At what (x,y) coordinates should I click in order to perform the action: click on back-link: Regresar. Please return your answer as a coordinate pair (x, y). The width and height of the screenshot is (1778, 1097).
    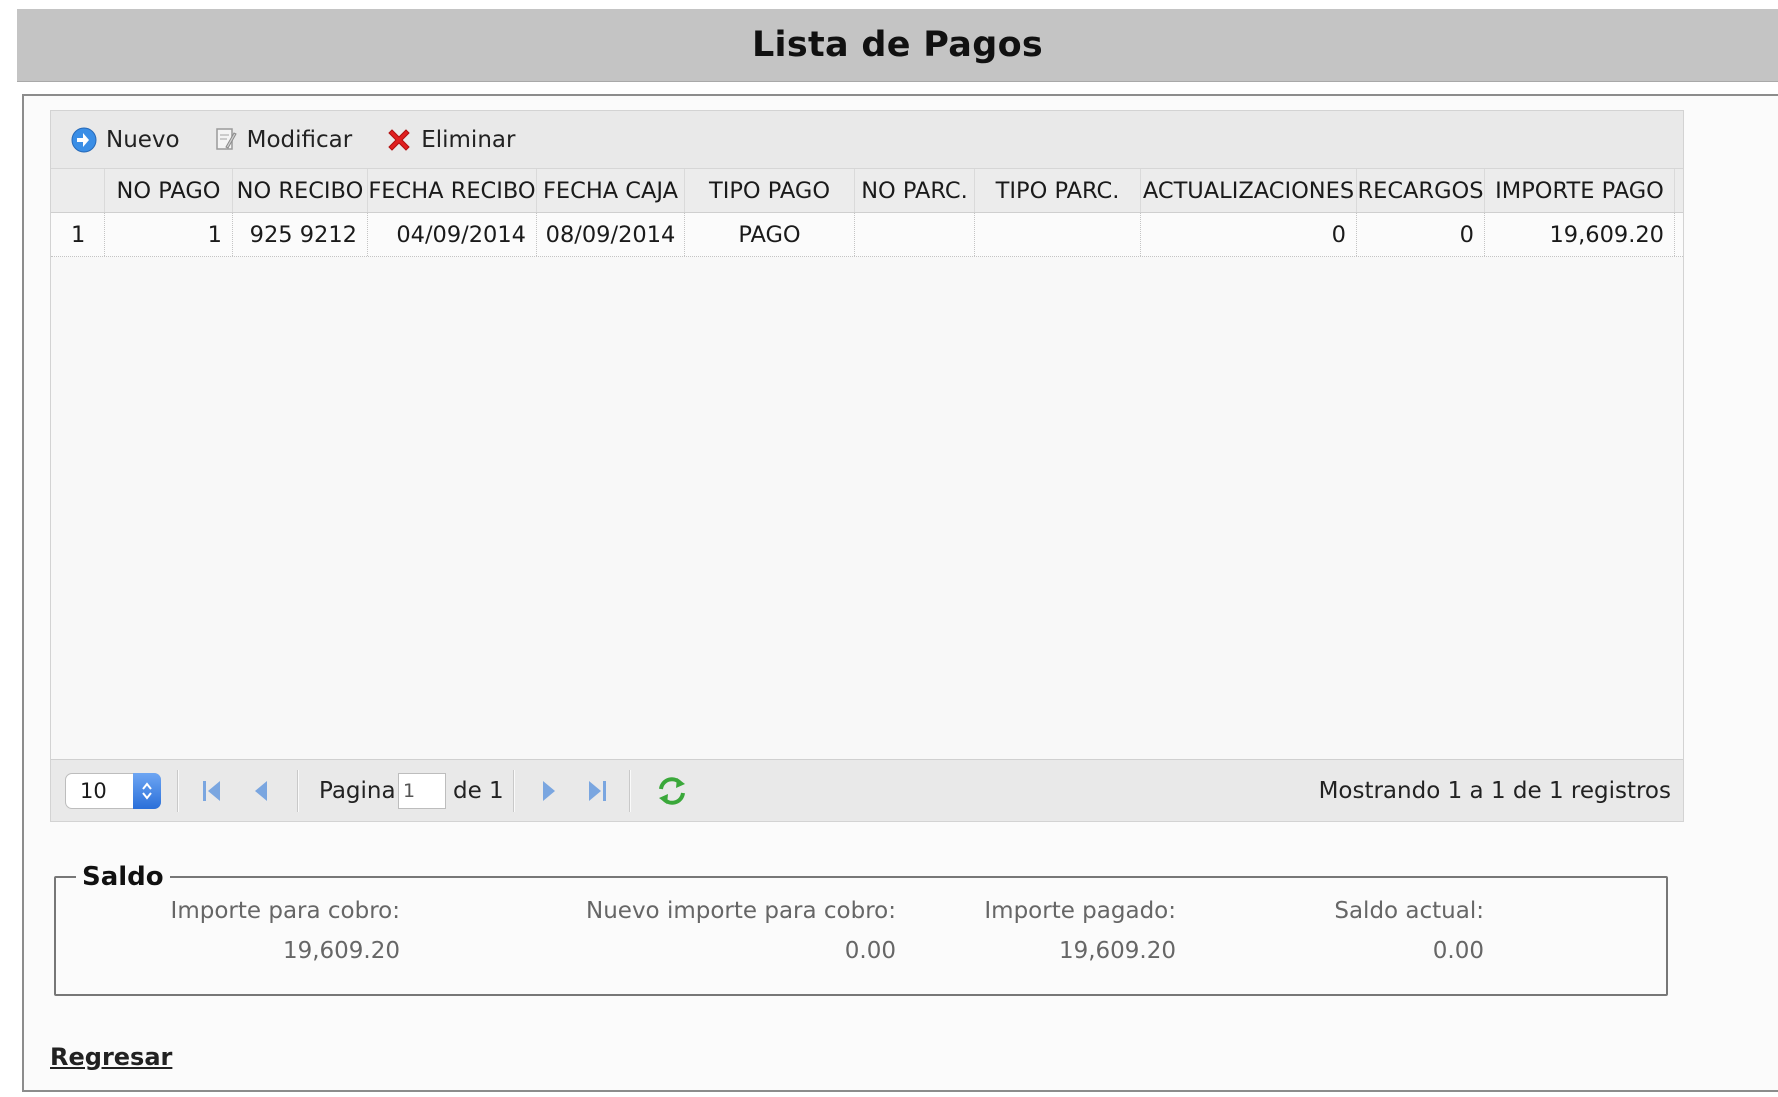
    Looking at the image, I should click on (111, 1057).